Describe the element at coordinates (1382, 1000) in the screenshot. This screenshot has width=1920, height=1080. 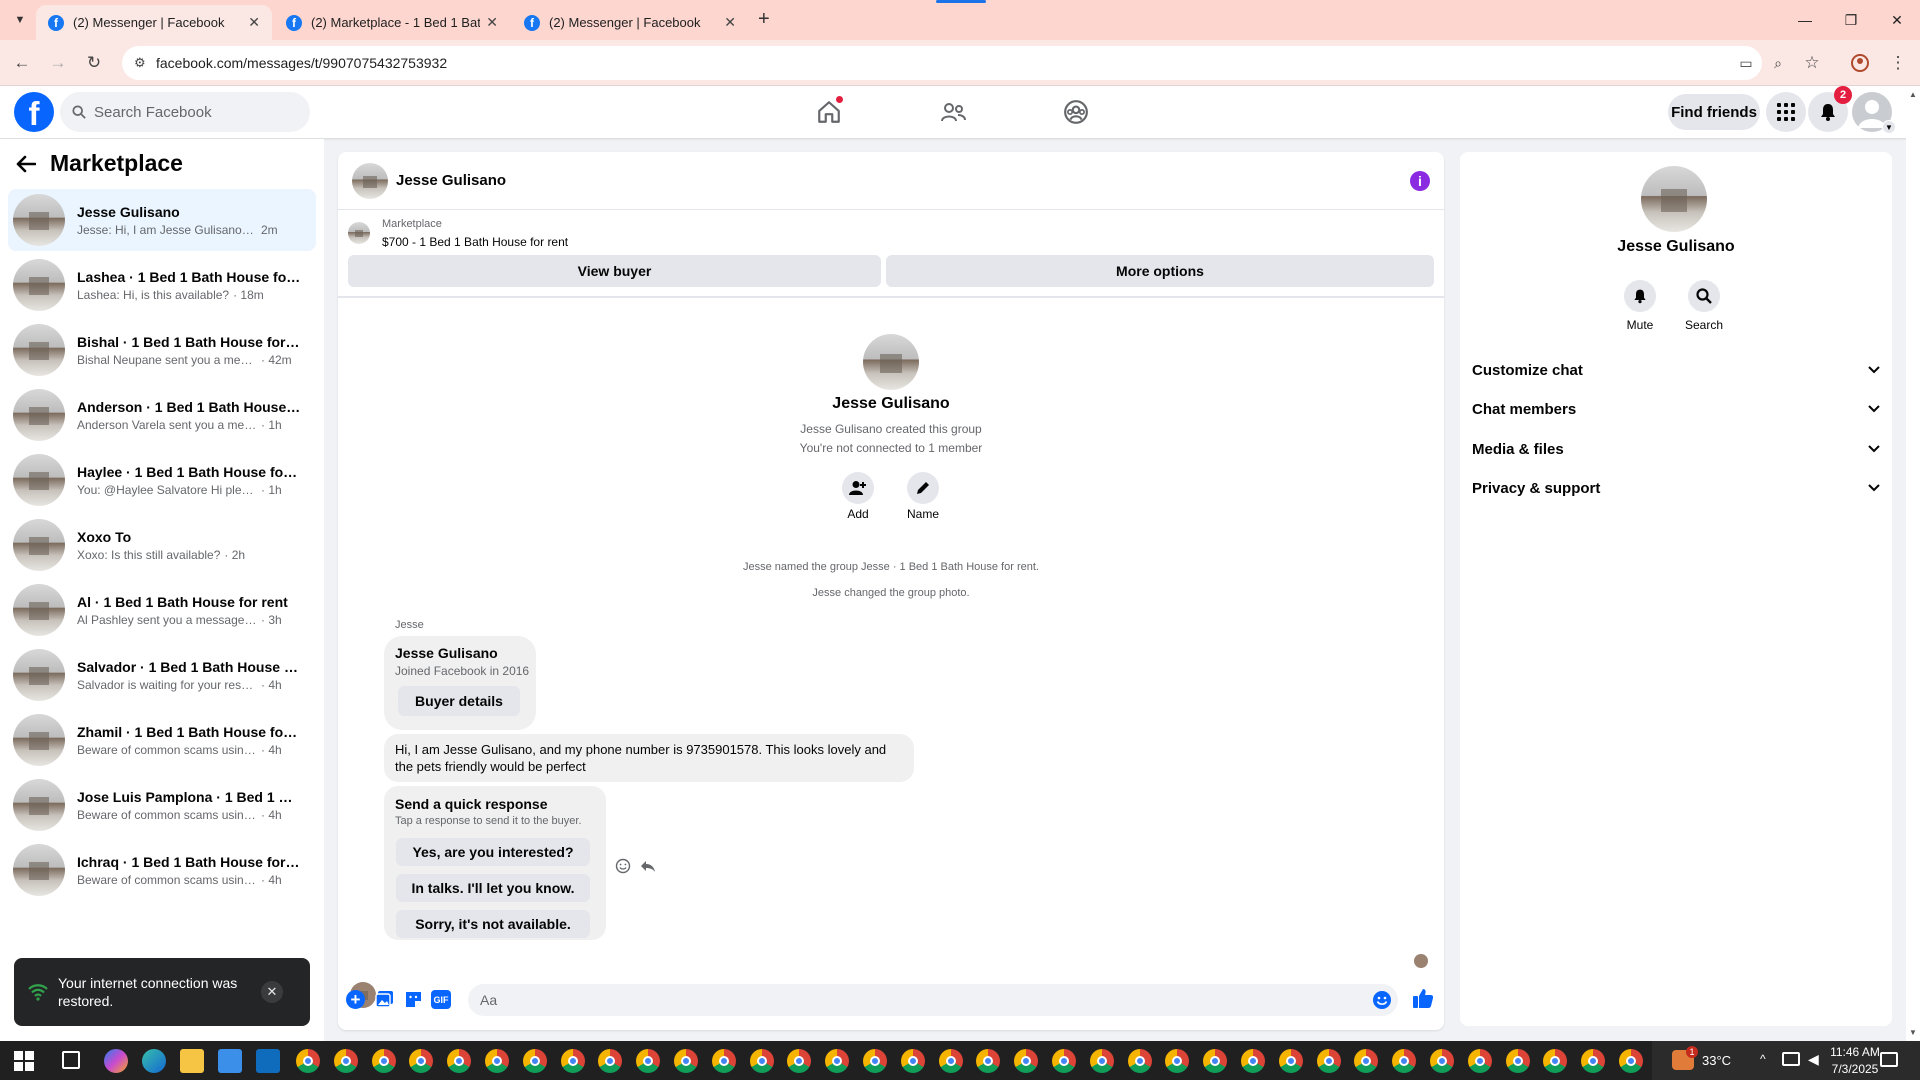
I see `emoji-picker-icon` at that location.